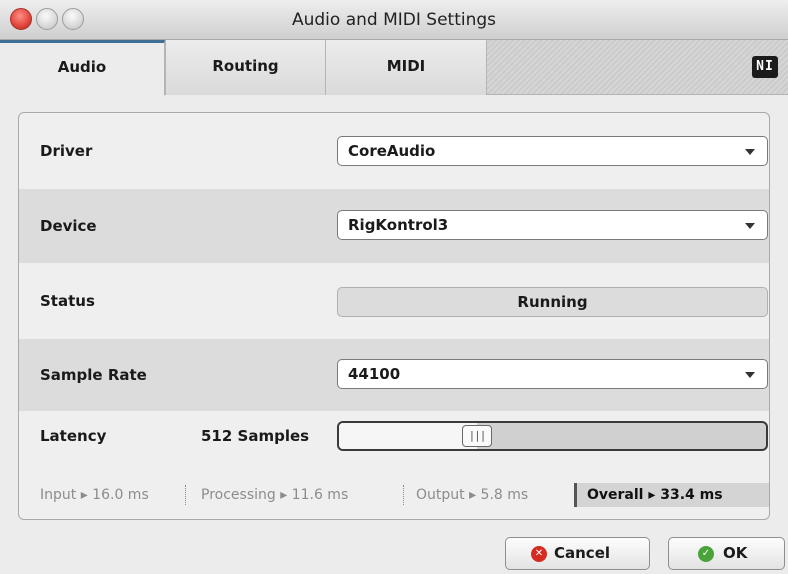 The width and height of the screenshot is (788, 574). What do you see at coordinates (552, 374) in the screenshot?
I see `sample-rate-select: 44100` at bounding box center [552, 374].